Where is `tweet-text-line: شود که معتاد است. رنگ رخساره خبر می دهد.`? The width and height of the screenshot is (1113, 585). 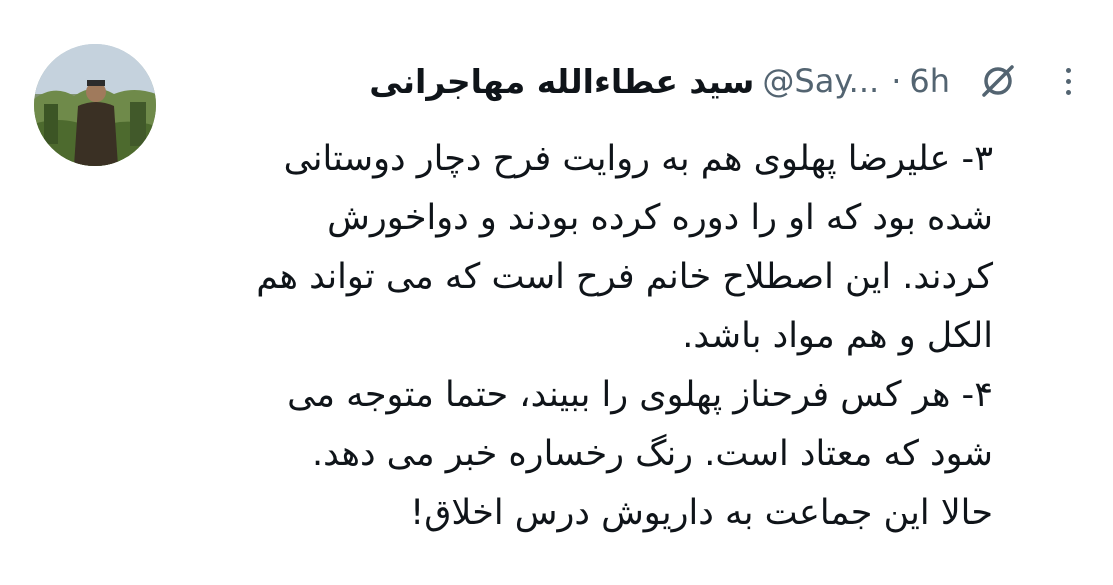 tweet-text-line: شود که معتاد است. رنگ رخساره خبر می دهد. is located at coordinates (652, 454).